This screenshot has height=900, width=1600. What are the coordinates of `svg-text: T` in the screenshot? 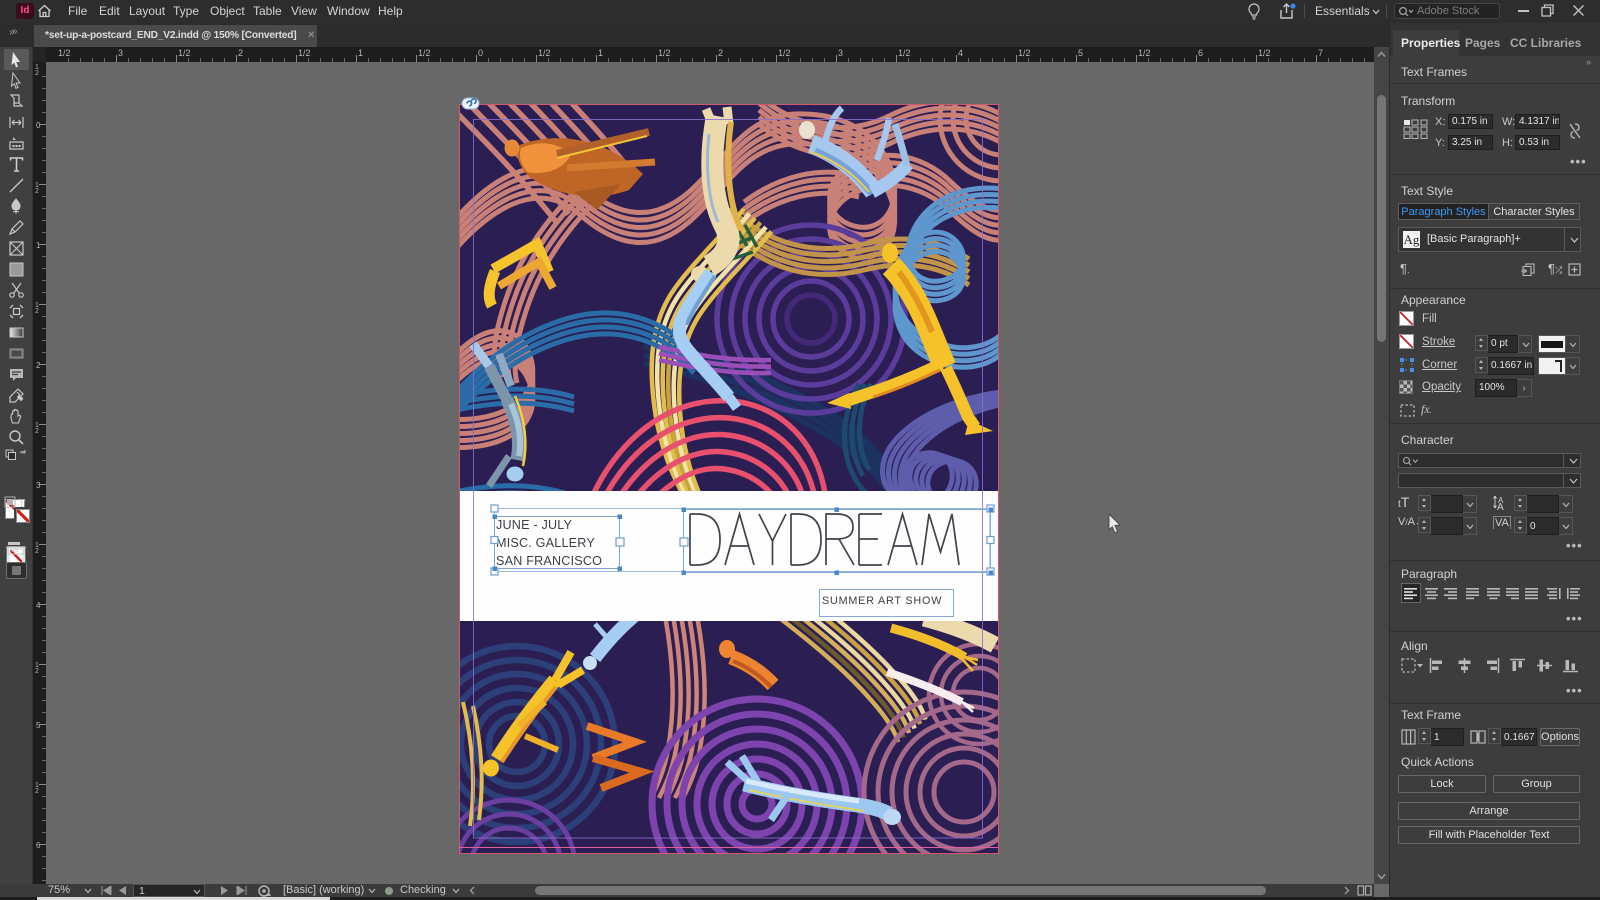 It's located at (22, 502).